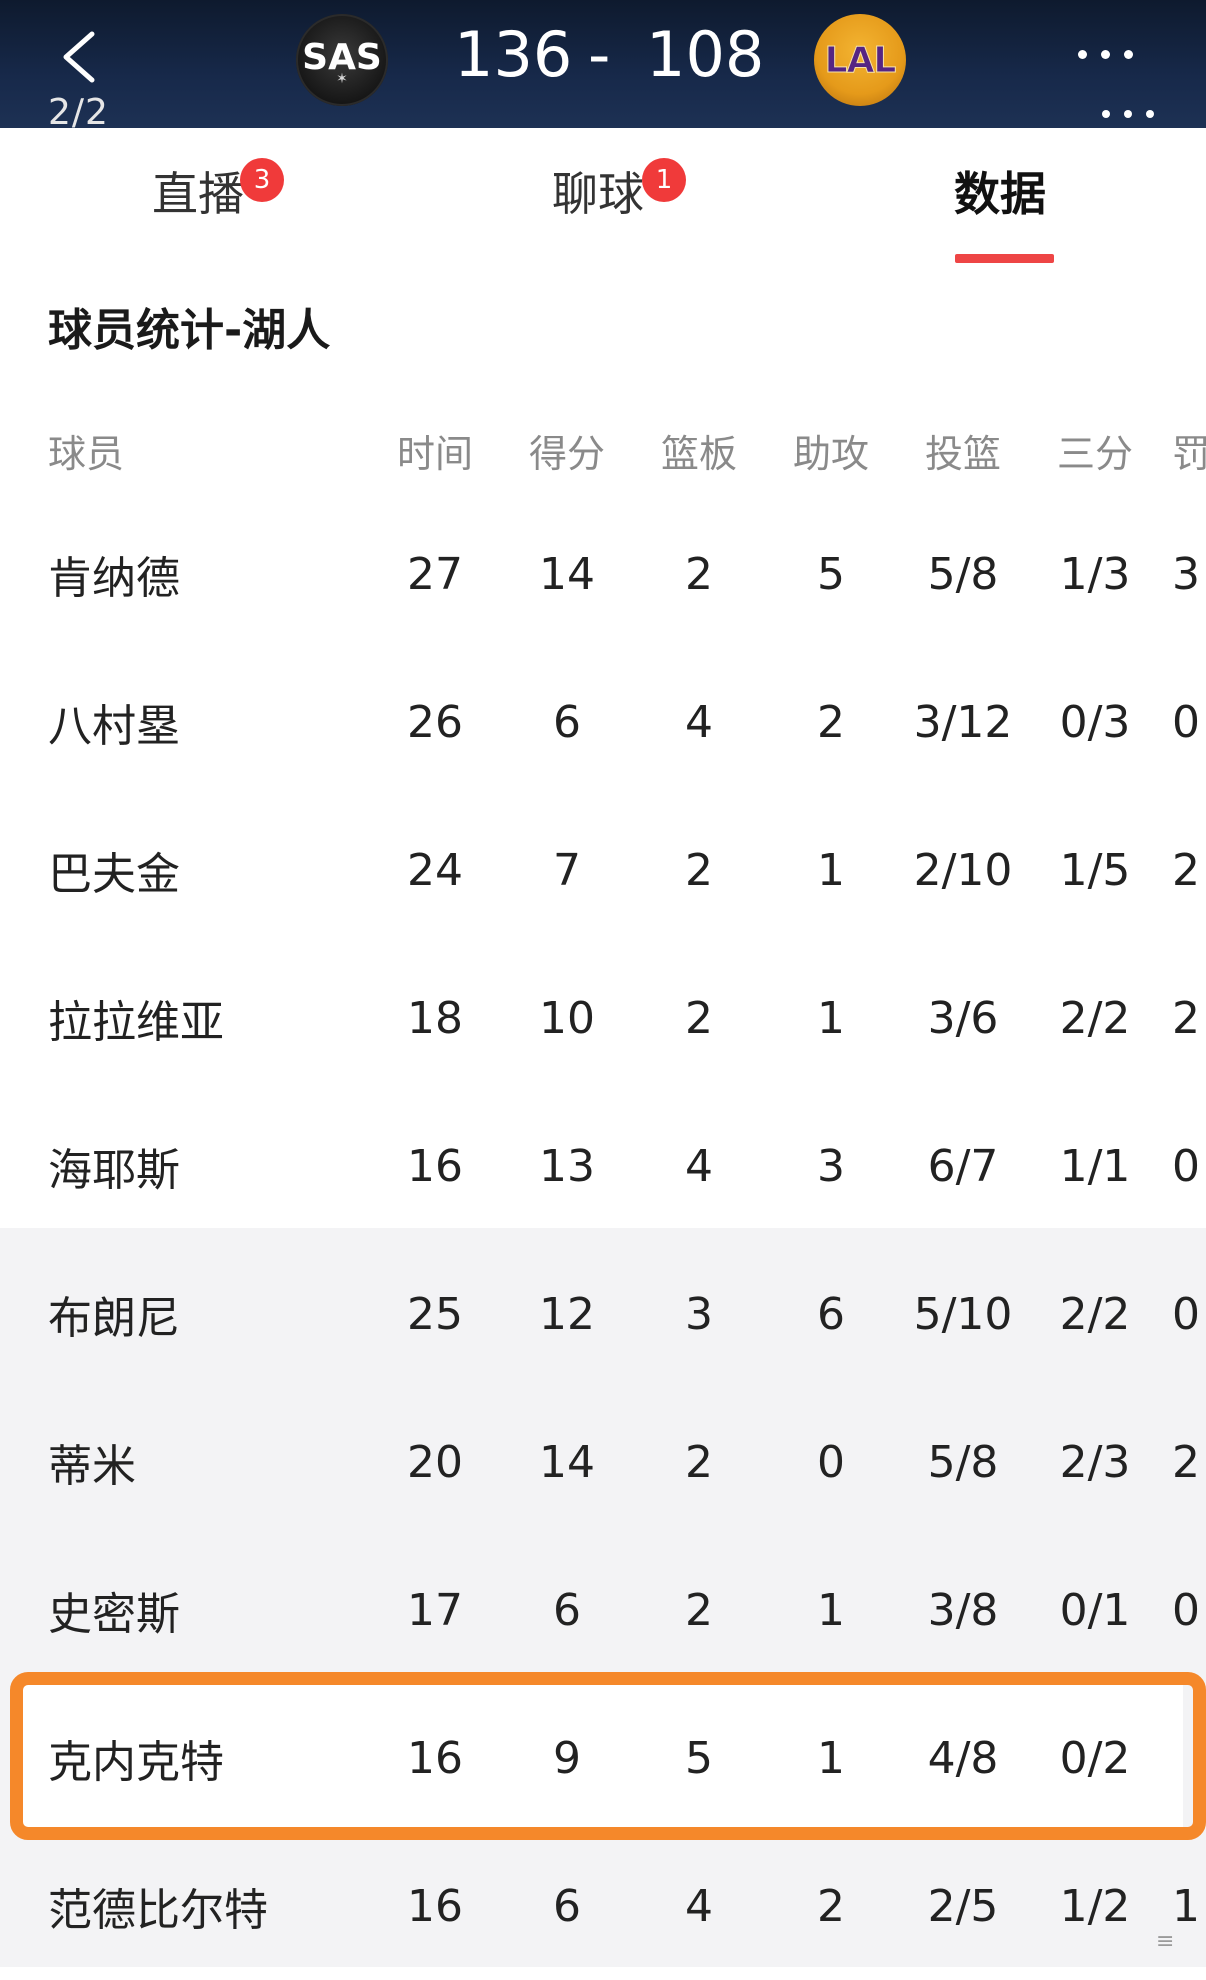  Describe the element at coordinates (114, 1610) in the screenshot. I see `player-name: 史密斯` at that location.